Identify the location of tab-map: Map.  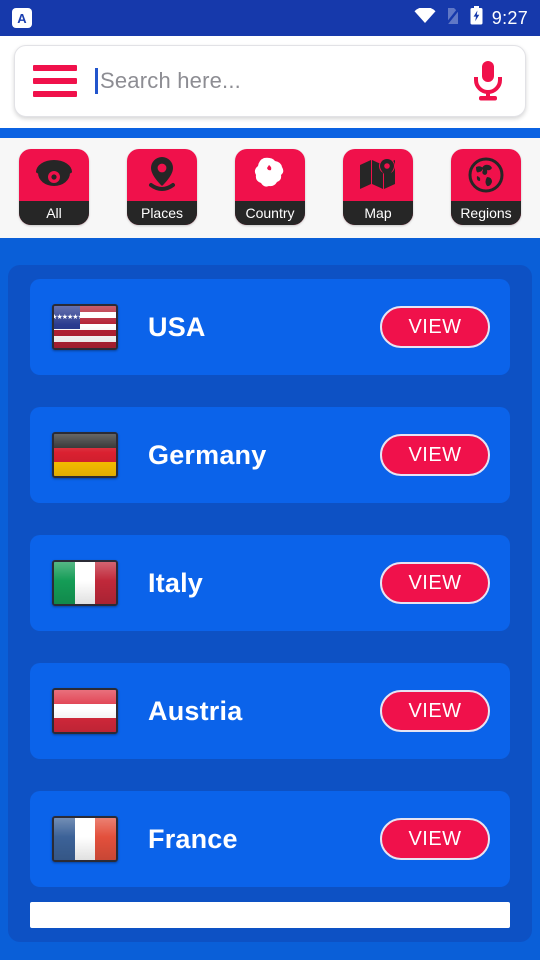
(378, 187).